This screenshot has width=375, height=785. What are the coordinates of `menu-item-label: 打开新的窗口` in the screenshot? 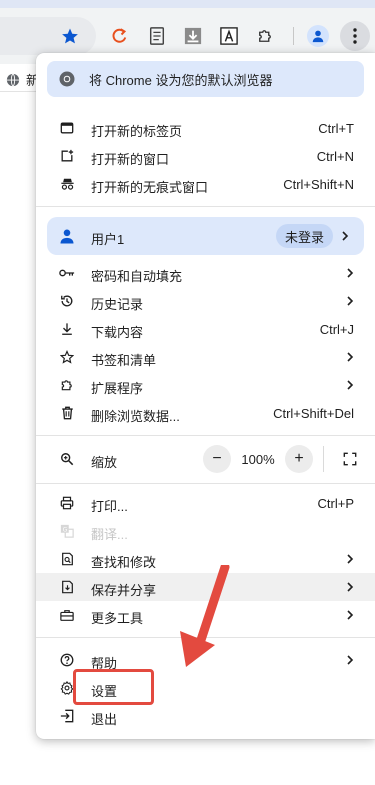 It's located at (130, 159).